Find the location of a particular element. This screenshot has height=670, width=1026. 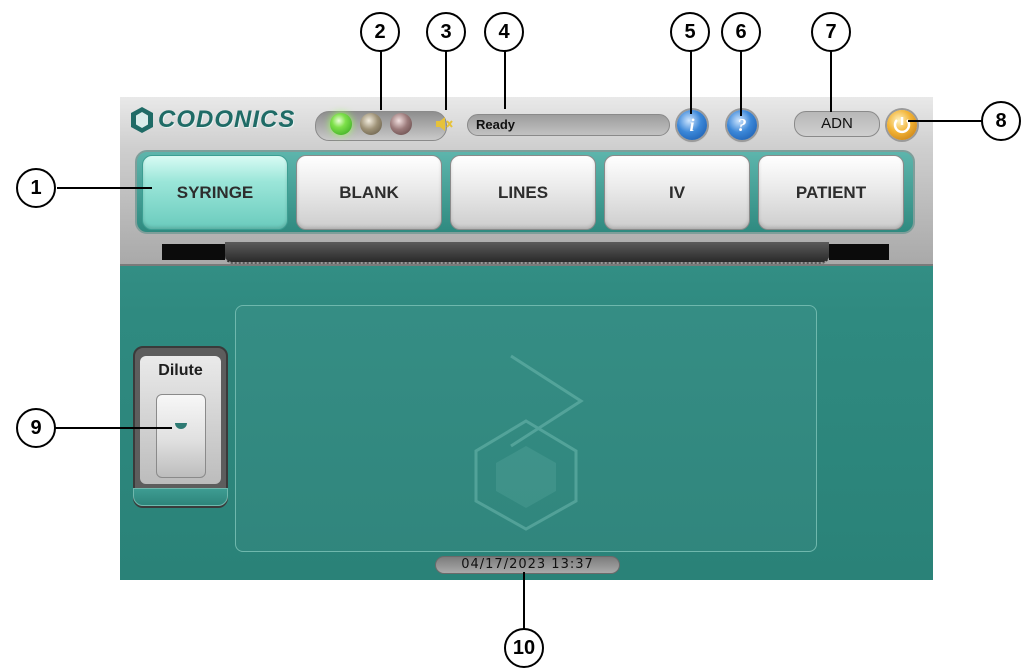

dilute-base is located at coordinates (180, 497).